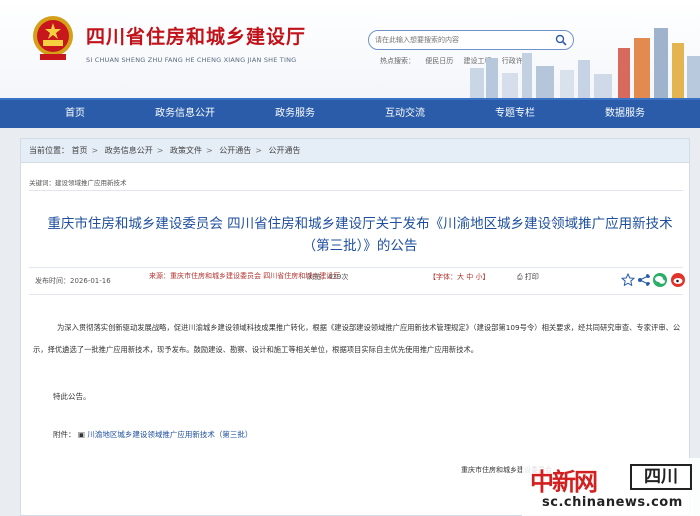 Image resolution: width=700 pixels, height=516 pixels. I want to click on breadcrumb-link: 政策文件, so click(186, 150).